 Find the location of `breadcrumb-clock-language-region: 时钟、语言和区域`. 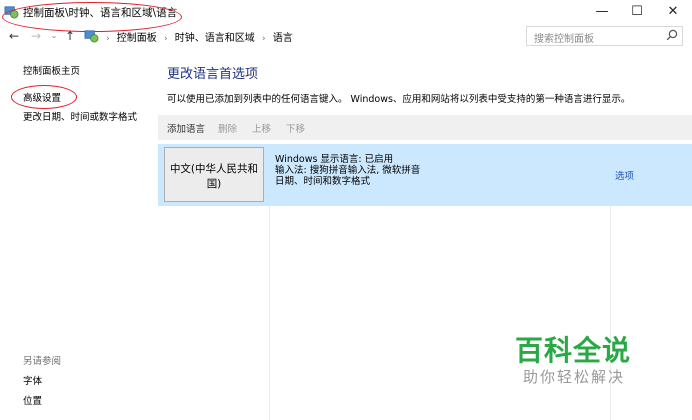

breadcrumb-clock-language-region: 时钟、语言和区域 is located at coordinates (215, 38).